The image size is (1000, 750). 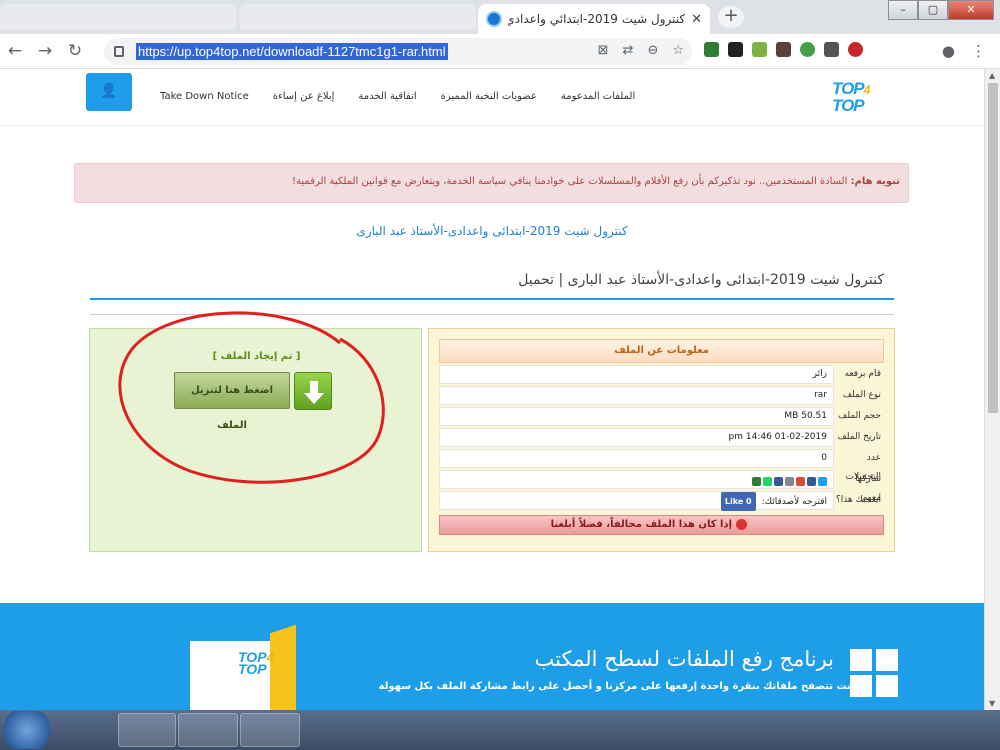 I want to click on translate-icon: ⇄, so click(x=628, y=50).